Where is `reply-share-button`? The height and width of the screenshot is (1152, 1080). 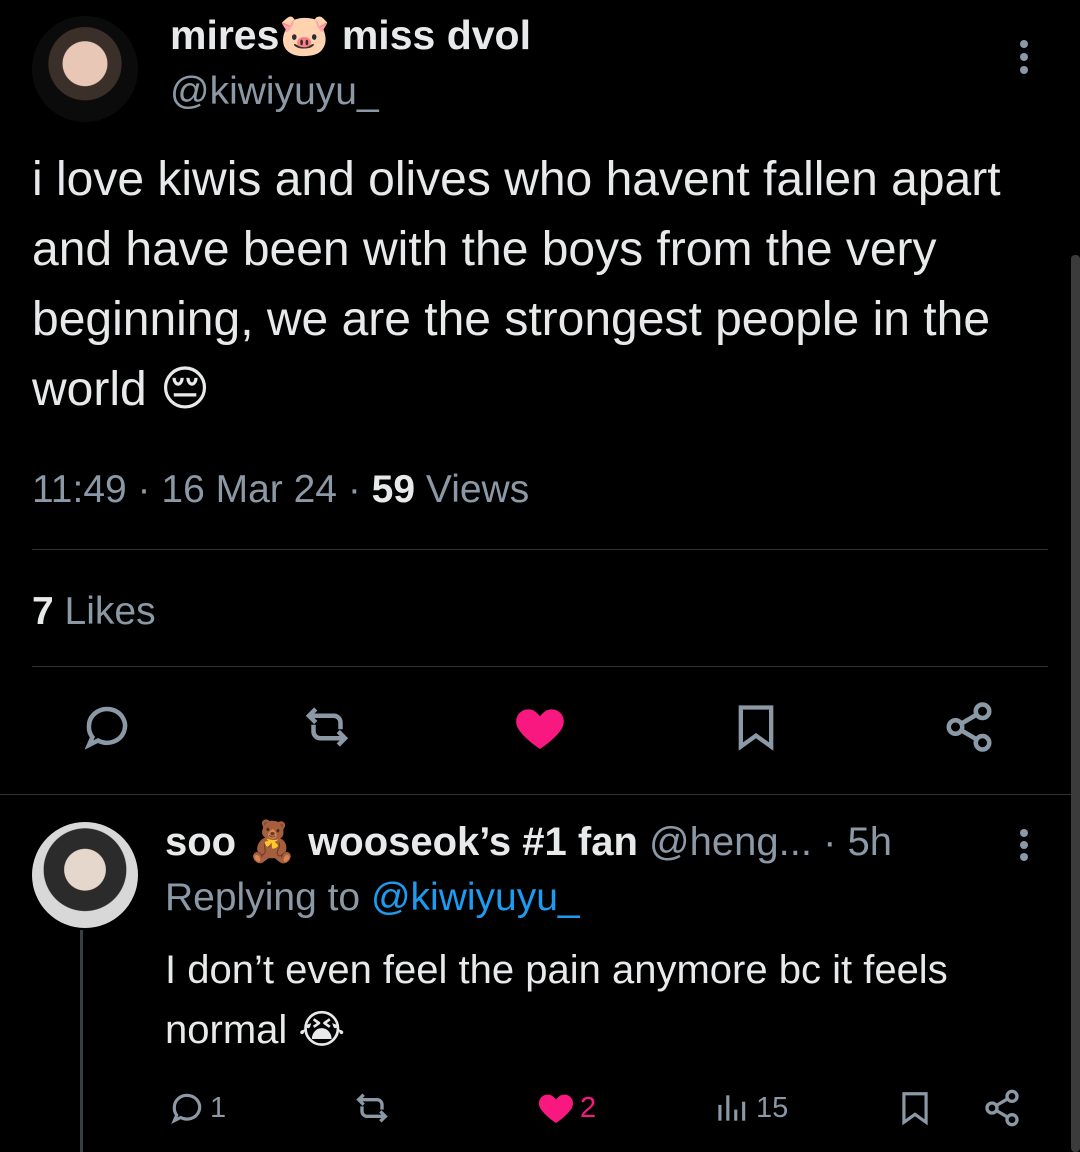 reply-share-button is located at coordinates (1002, 1108).